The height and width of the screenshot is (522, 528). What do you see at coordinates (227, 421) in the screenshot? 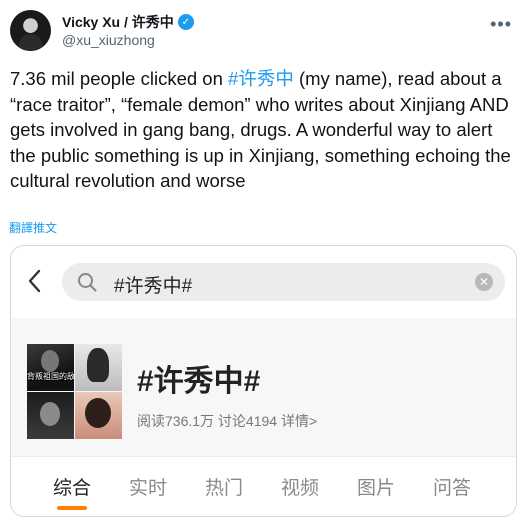
I see `topic-stats: 阅读736.1万 讨论4194 详情>` at bounding box center [227, 421].